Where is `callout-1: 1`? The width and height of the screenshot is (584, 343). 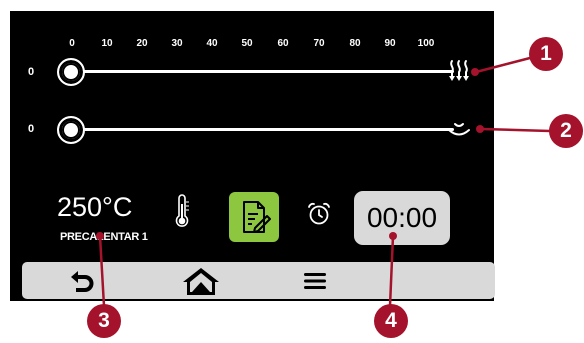 callout-1: 1 is located at coordinates (546, 54).